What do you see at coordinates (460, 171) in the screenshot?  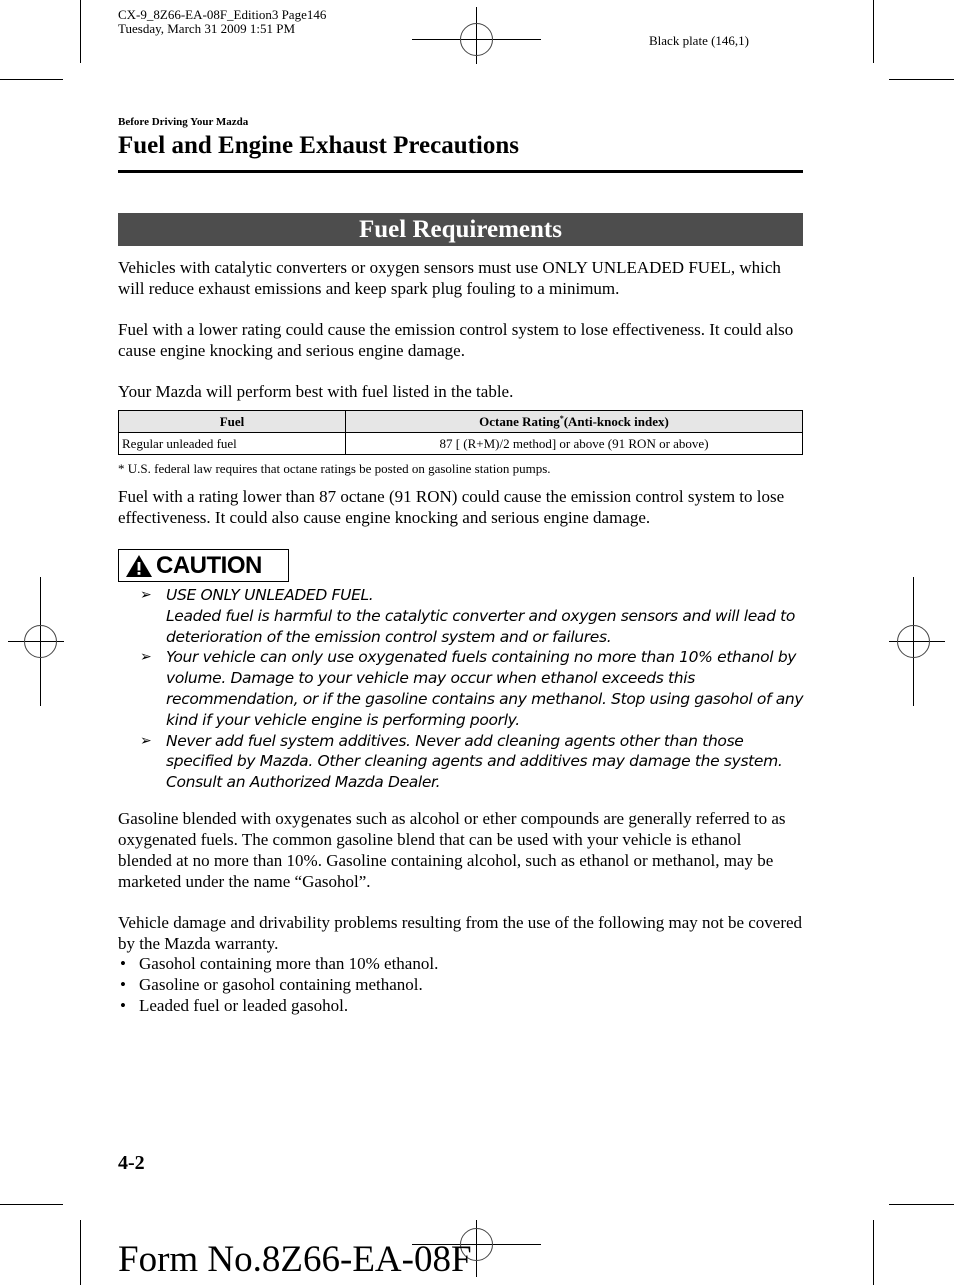 I see `title-divider` at bounding box center [460, 171].